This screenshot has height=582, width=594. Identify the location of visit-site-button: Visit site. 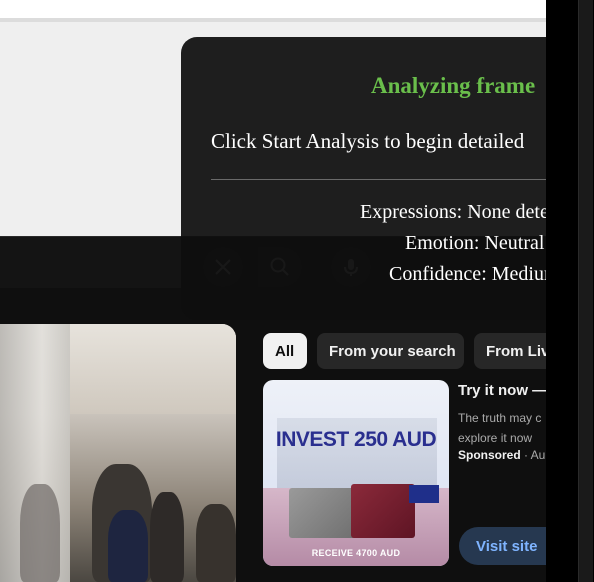
(502, 546).